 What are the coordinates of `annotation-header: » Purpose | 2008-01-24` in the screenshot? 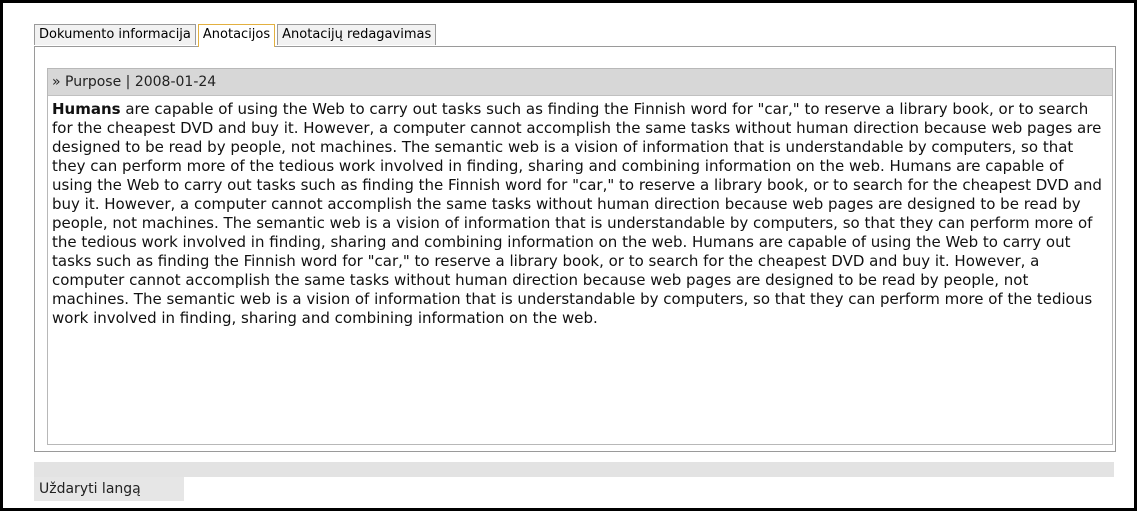 It's located at (580, 82).